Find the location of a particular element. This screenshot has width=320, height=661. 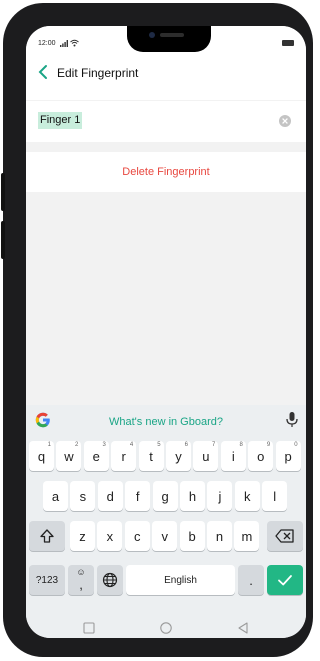

key-y: y6 is located at coordinates (178, 456).